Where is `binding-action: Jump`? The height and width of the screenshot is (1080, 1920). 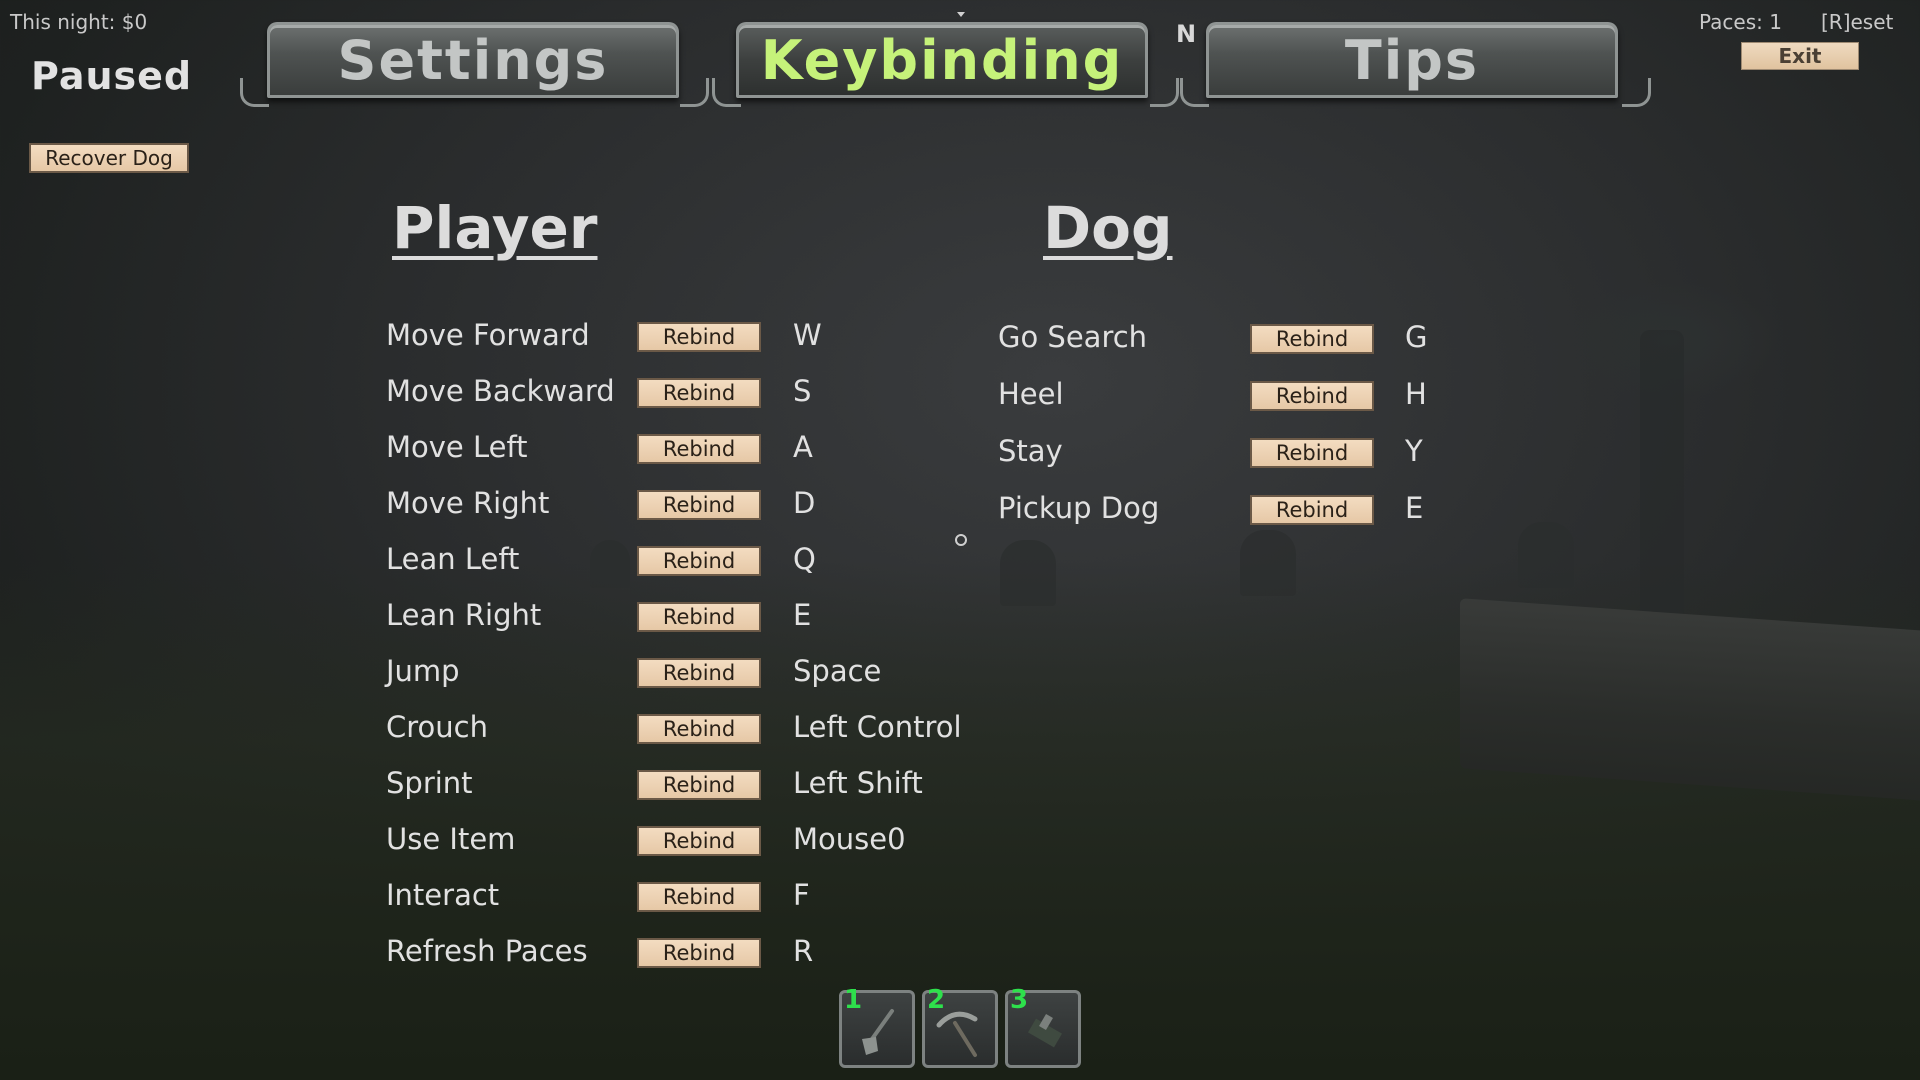
binding-action: Jump is located at coordinates (423, 671).